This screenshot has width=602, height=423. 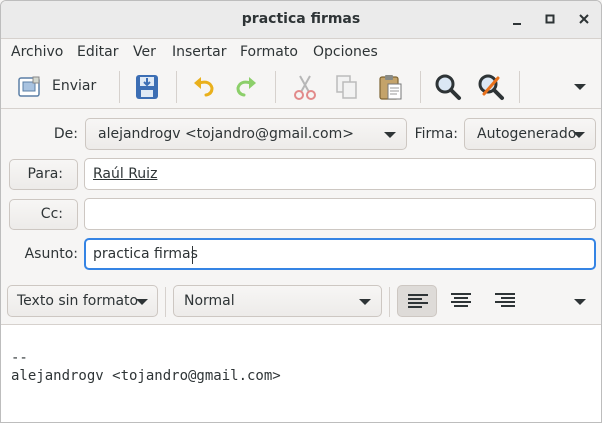 I want to click on menu-opciones: Opciones, so click(x=345, y=52).